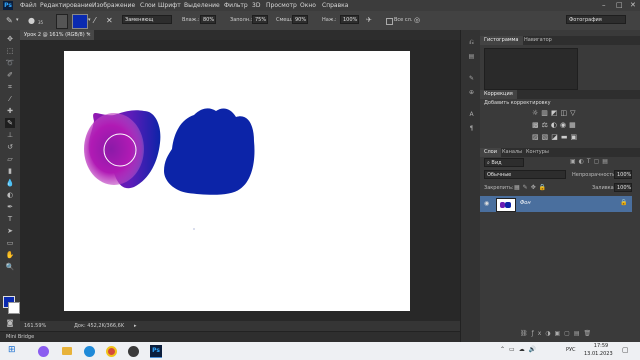  What do you see at coordinates (557, 333) in the screenshot?
I see `layers-footer-icons: ⛓ƒx◑▣▢▤🗑` at bounding box center [557, 333].